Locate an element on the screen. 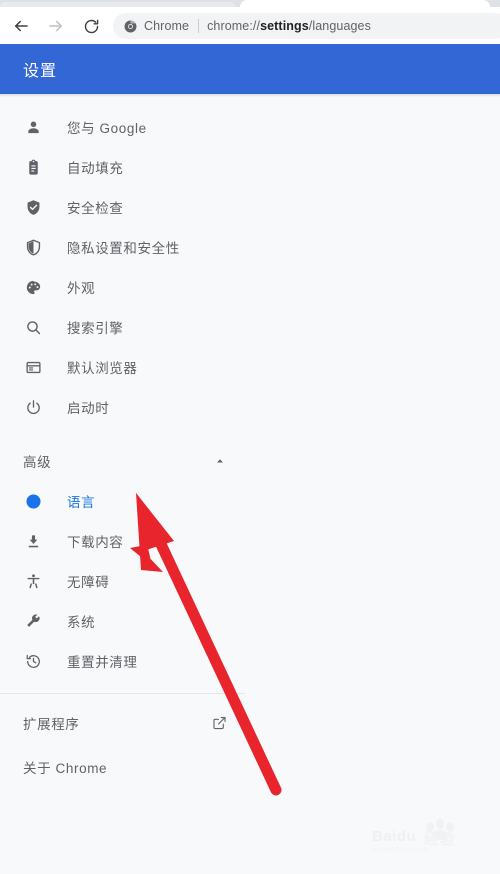 This screenshot has height=874, width=500. arrow-right-icon is located at coordinates (56, 26).